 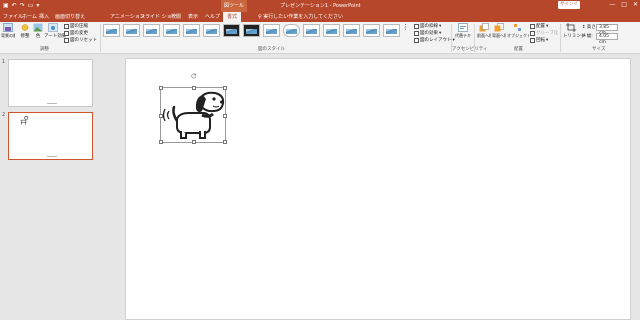 What do you see at coordinates (44, 17) in the screenshot?
I see `tab-insert: 挿入` at bounding box center [44, 17].